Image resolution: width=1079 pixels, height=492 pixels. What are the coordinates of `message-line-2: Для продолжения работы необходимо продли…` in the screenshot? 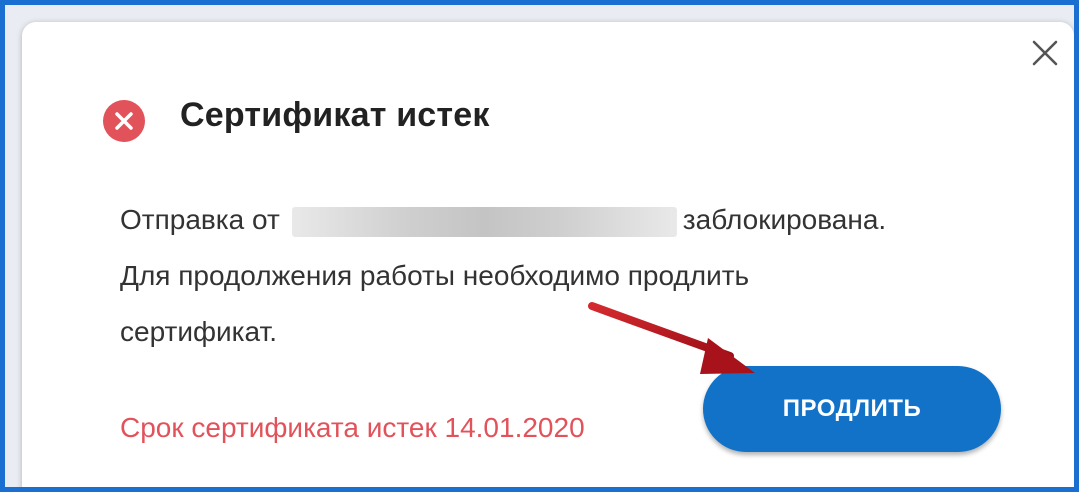 It's located at (435, 275).